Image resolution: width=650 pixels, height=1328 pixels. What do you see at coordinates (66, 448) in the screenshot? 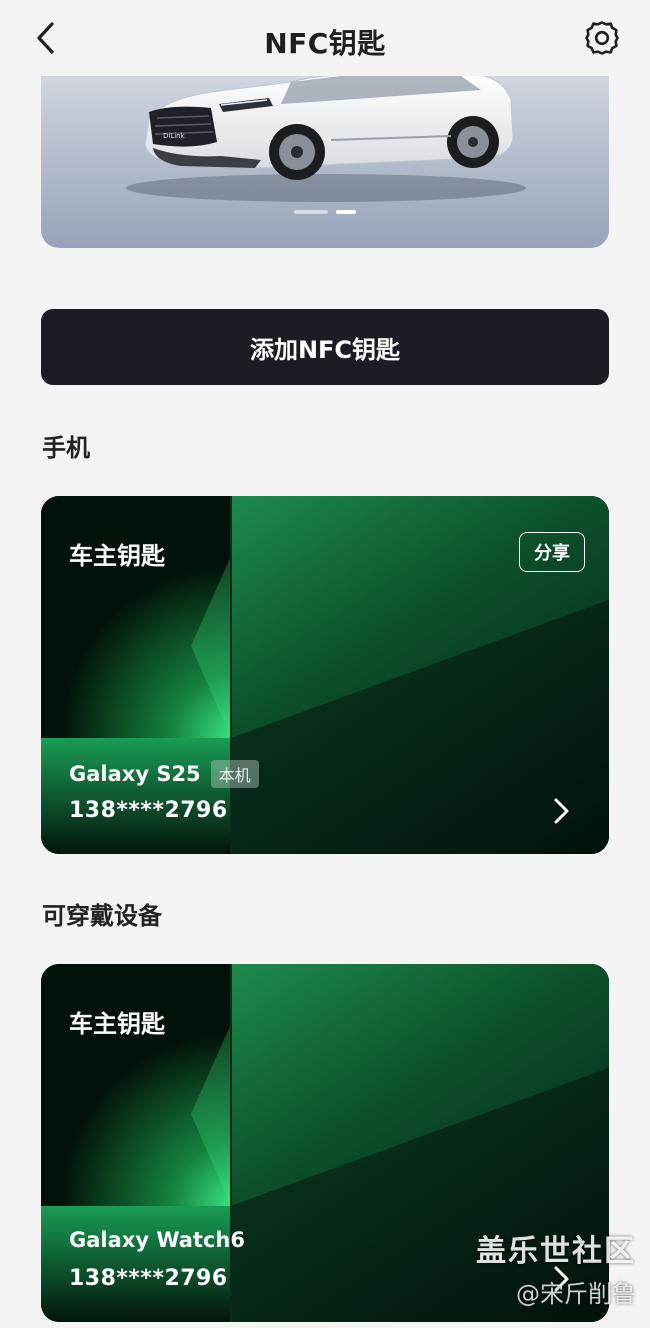
I see `section-title-phone: 手机` at bounding box center [66, 448].